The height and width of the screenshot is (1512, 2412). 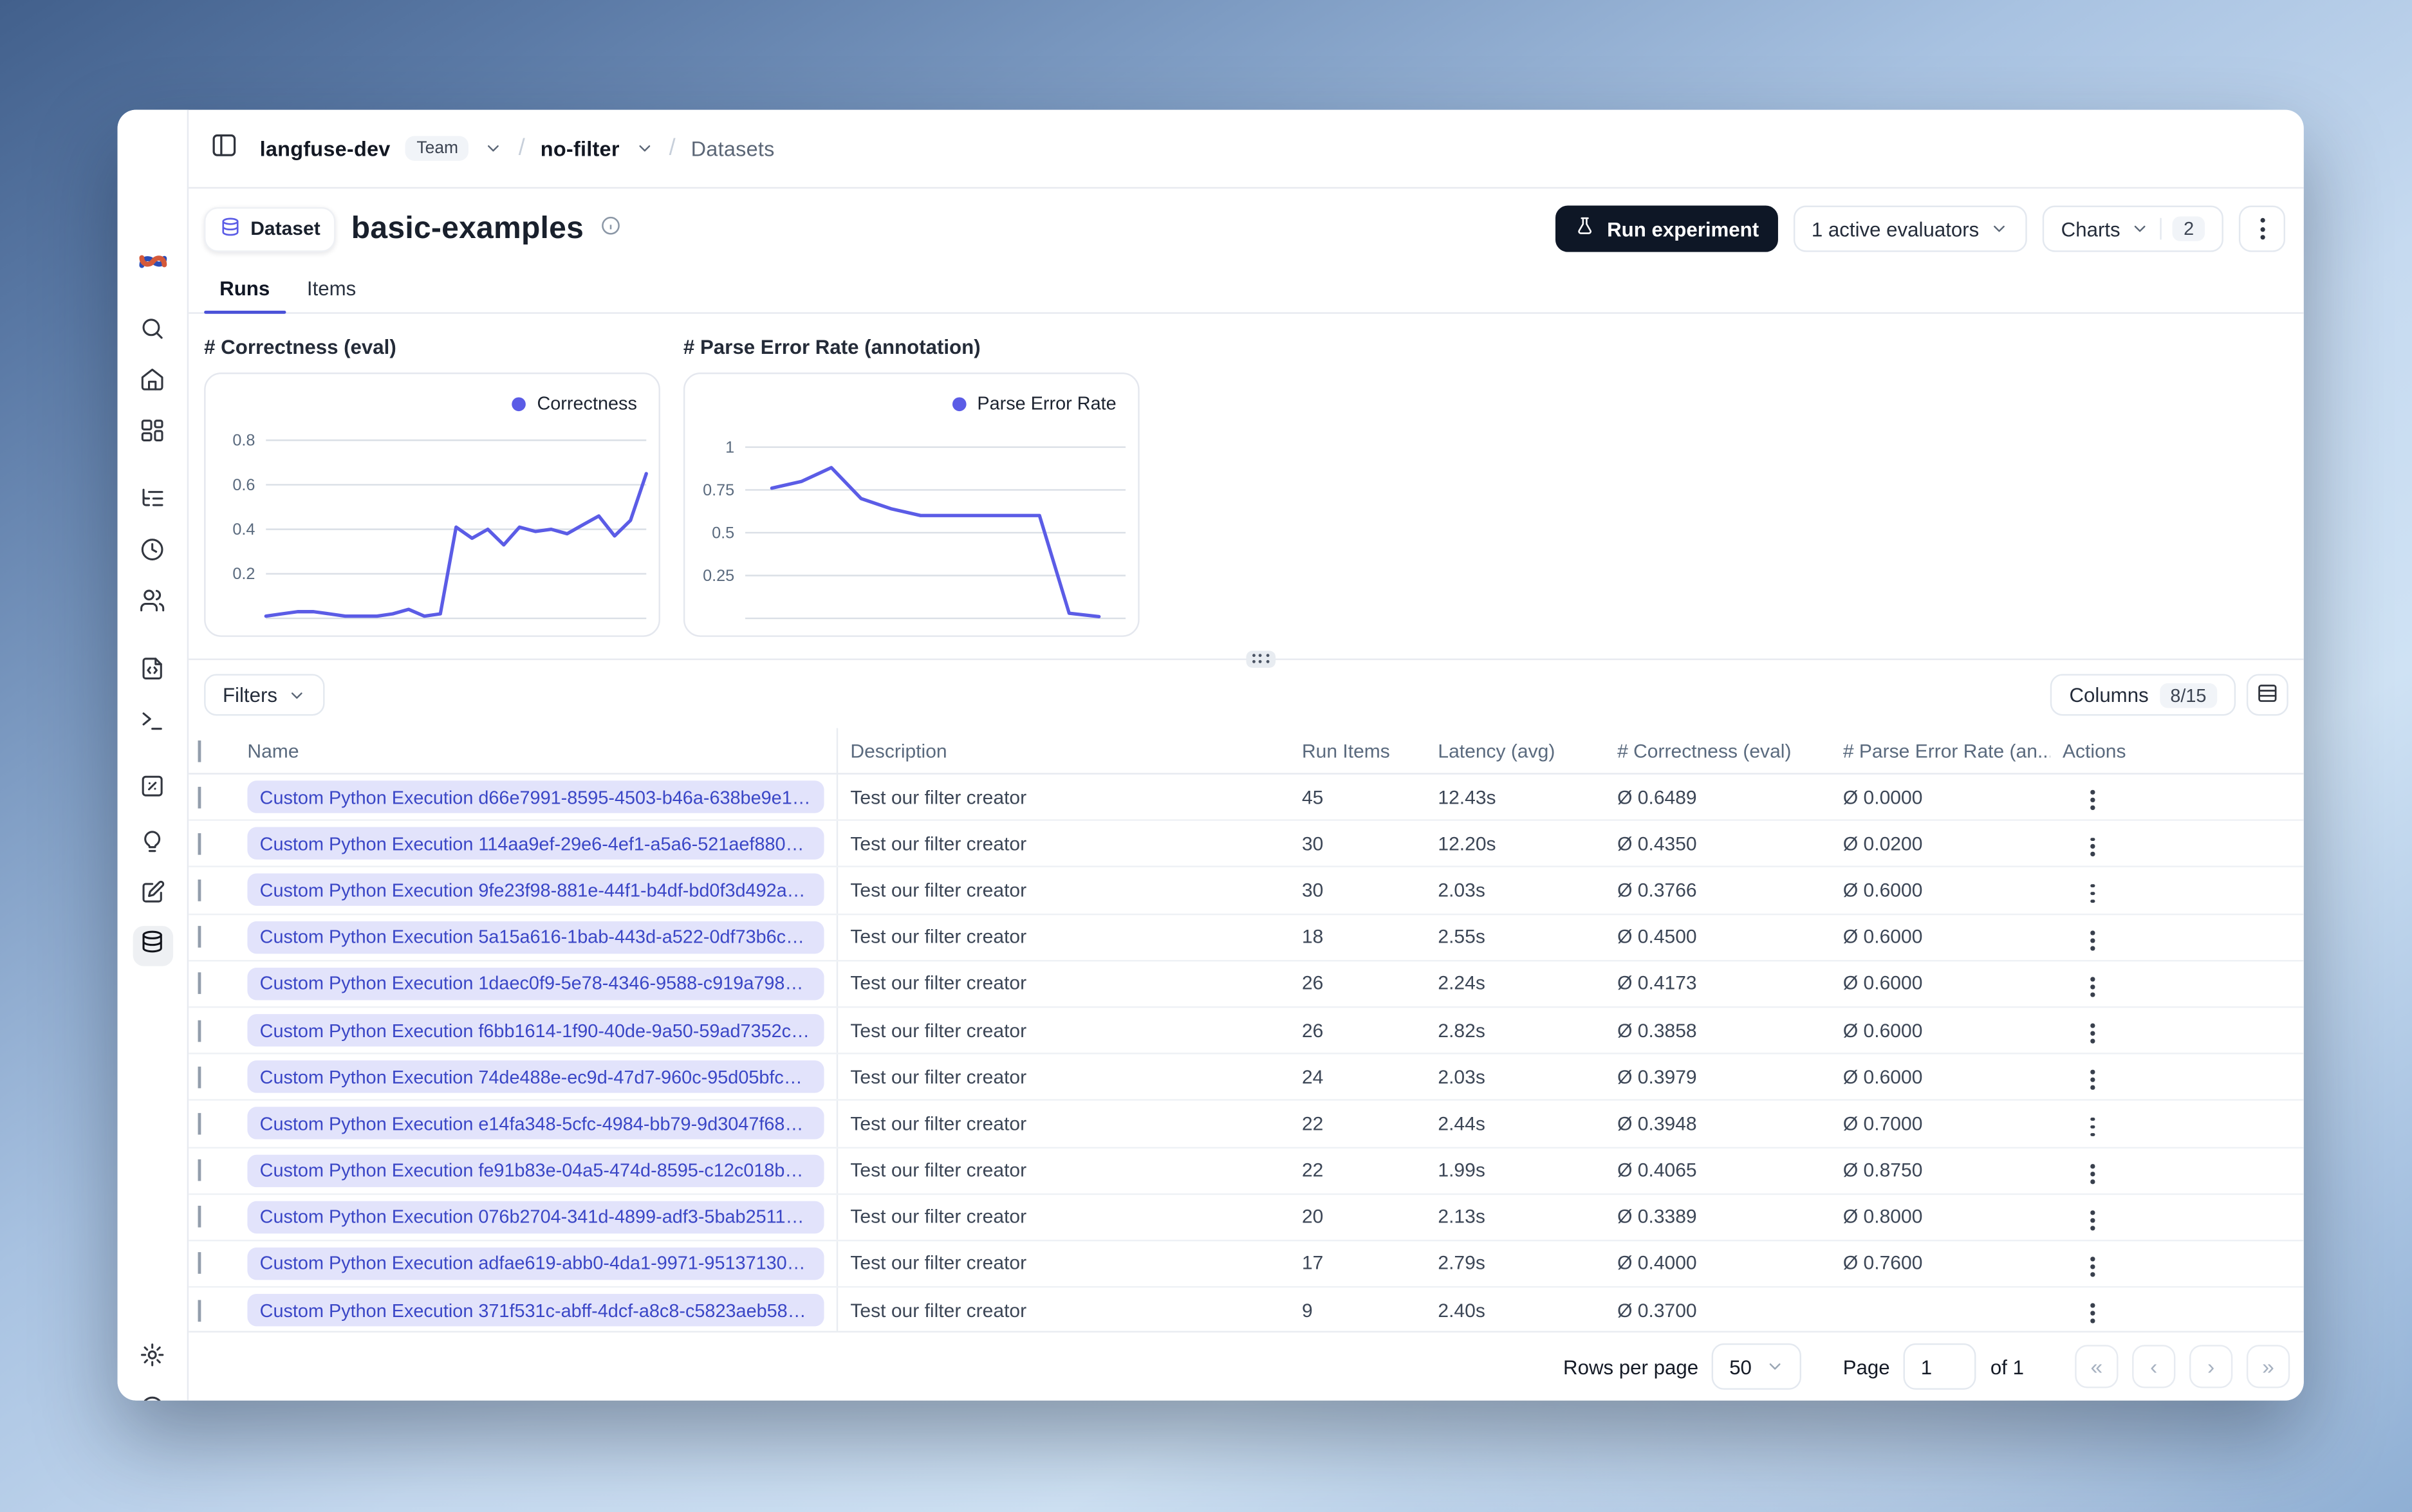 I want to click on sidebar-item-settings, so click(x=152, y=1359).